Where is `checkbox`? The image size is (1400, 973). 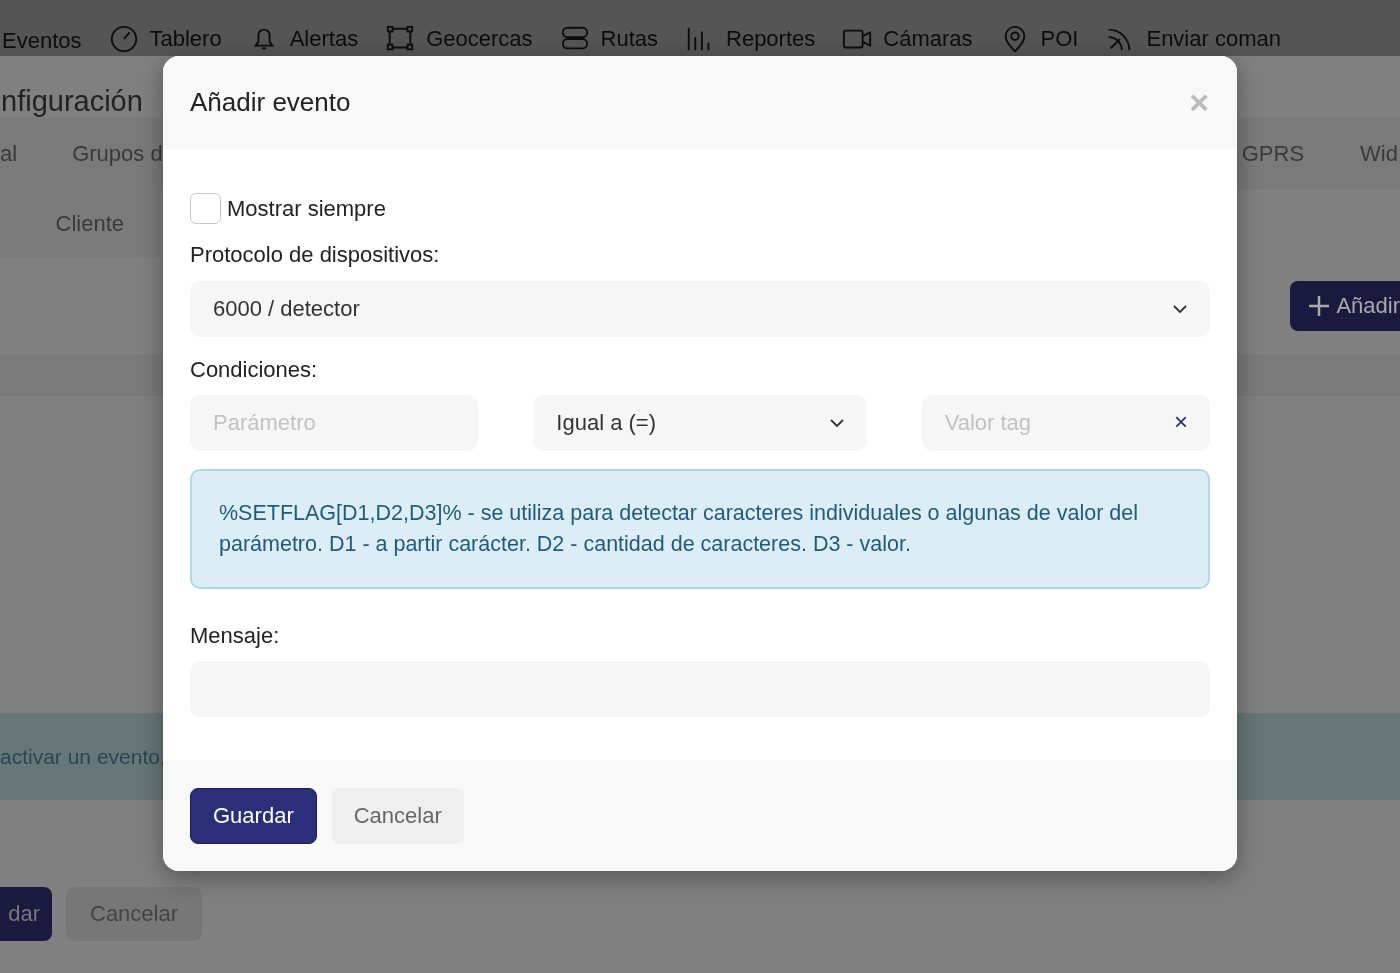
checkbox is located at coordinates (205, 208).